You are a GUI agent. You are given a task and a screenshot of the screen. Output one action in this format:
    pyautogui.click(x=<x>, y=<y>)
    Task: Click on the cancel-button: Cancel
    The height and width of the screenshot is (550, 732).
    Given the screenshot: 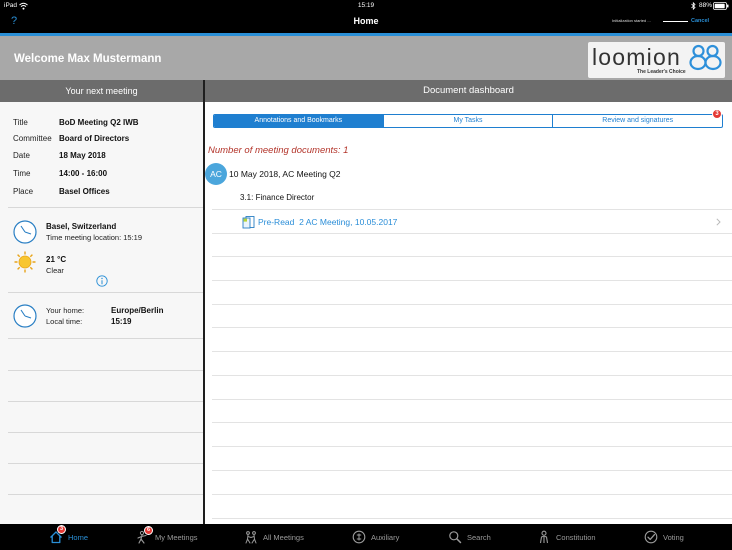 What is the action you would take?
    pyautogui.click(x=700, y=21)
    